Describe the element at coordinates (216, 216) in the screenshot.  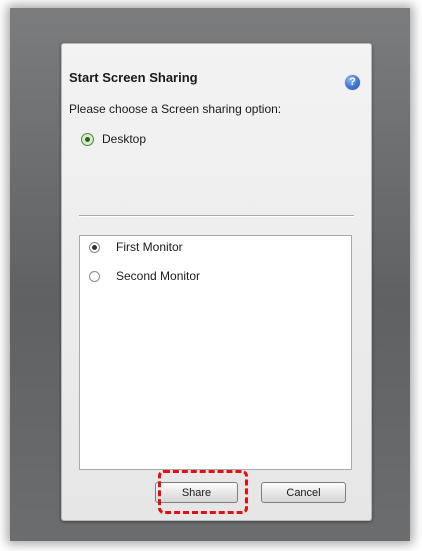
I see `divider` at that location.